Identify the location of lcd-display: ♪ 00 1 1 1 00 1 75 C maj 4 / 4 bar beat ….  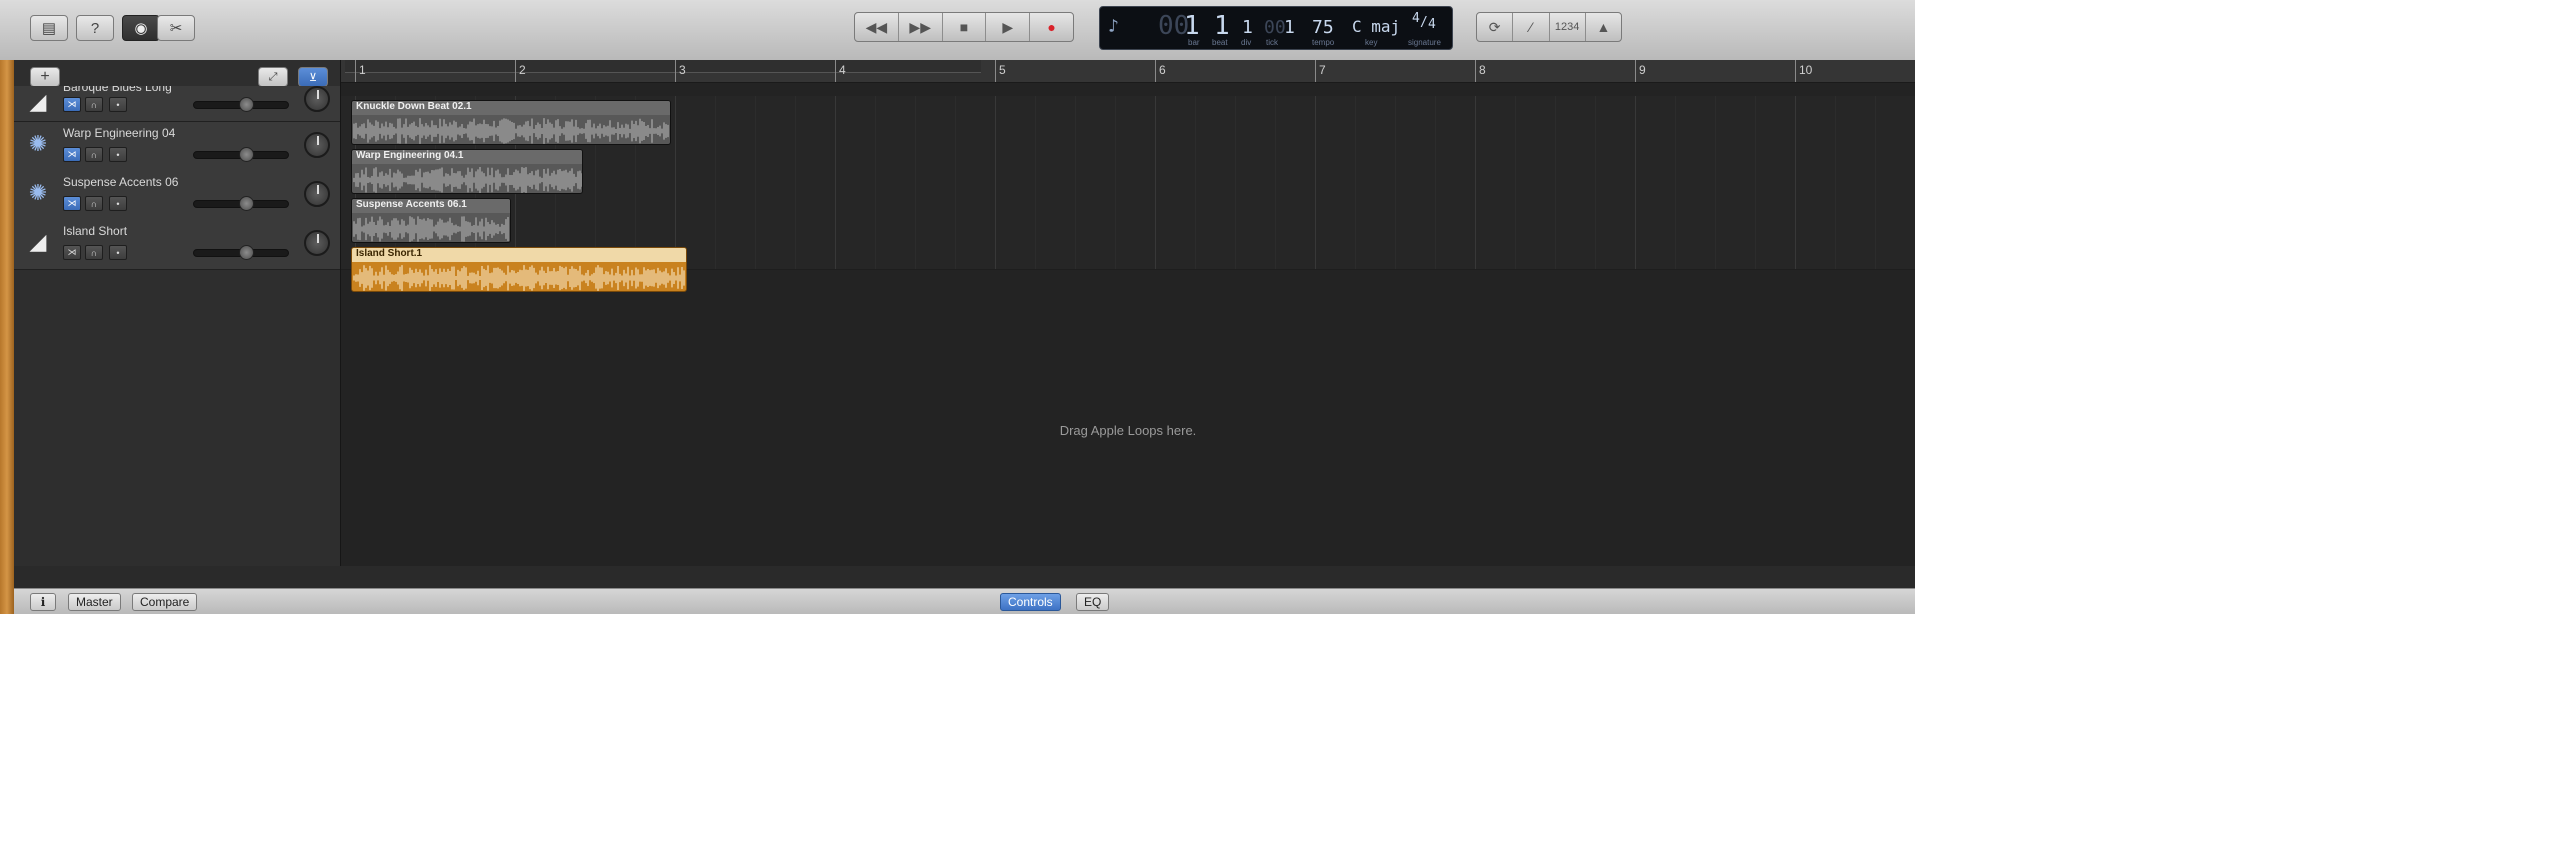
(1276, 28).